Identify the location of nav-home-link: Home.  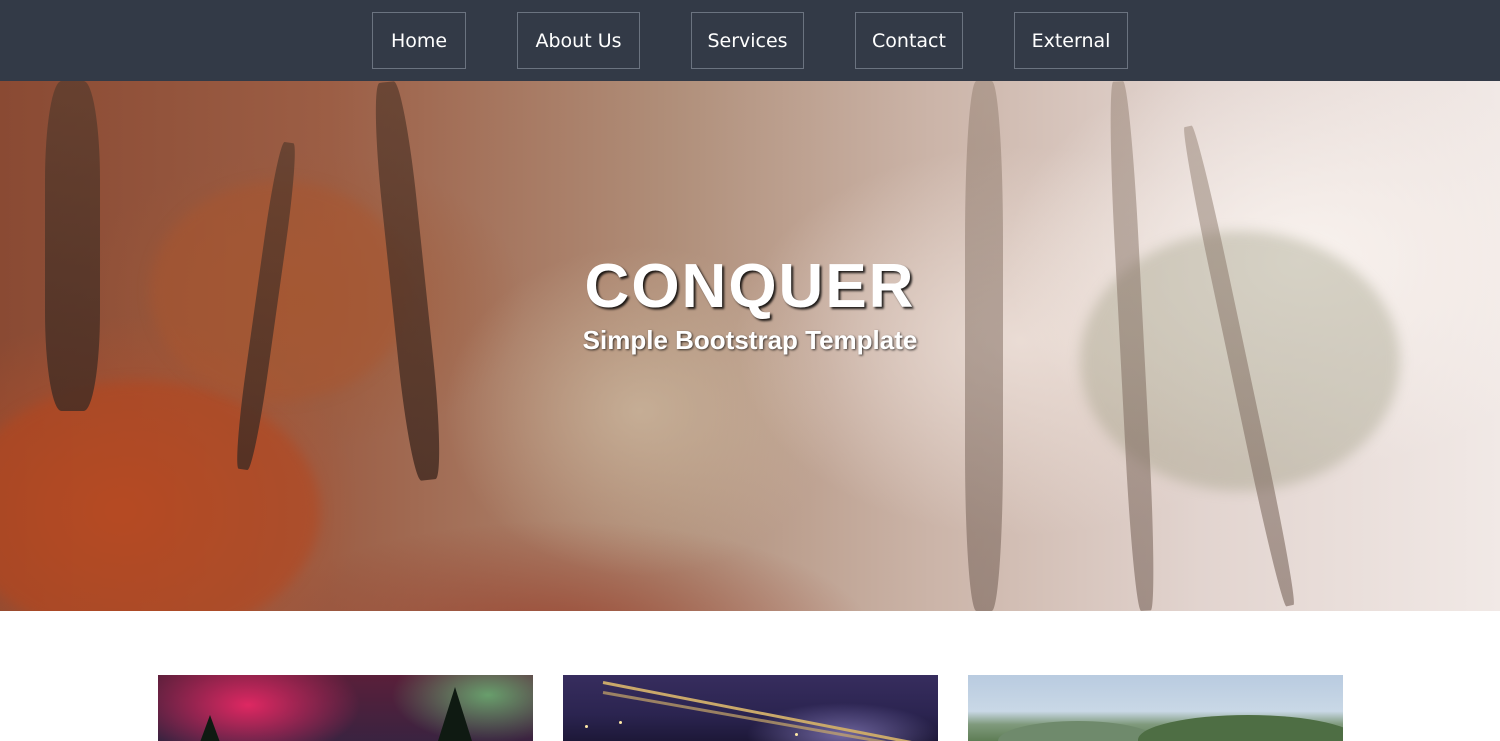
(419, 40).